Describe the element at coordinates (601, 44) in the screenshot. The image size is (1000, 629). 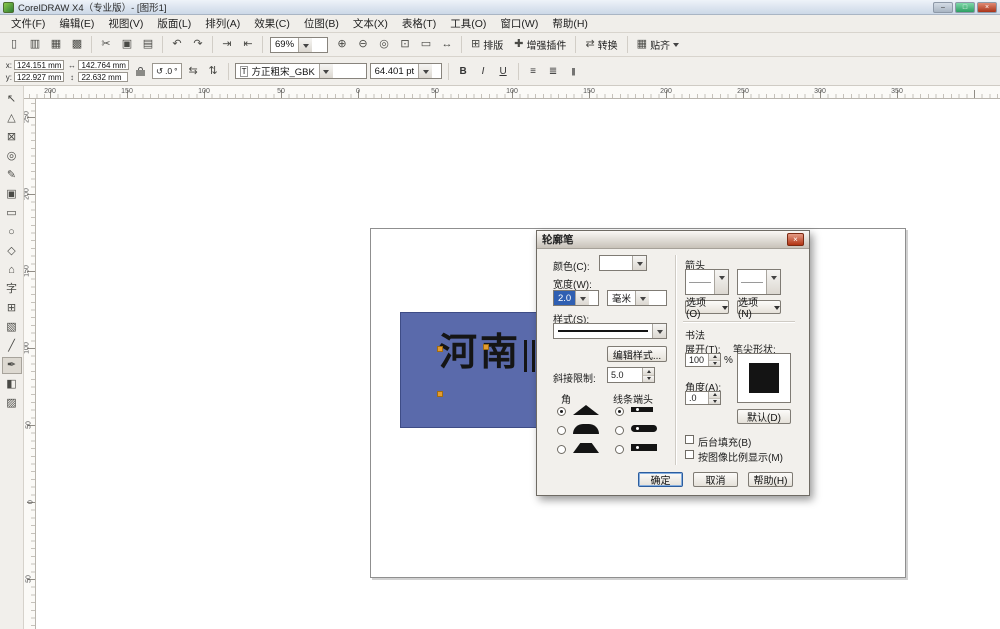
I see `convert-button: ⇄ 转换` at that location.